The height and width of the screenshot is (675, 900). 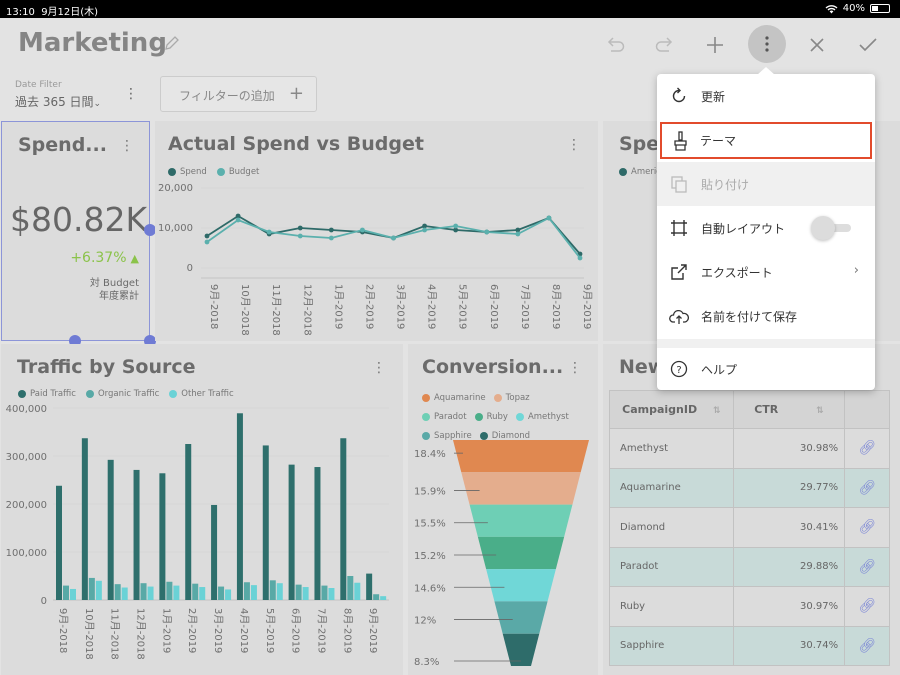 What do you see at coordinates (789, 566) in the screenshot?
I see `cell-ctr: 29.88%` at bounding box center [789, 566].